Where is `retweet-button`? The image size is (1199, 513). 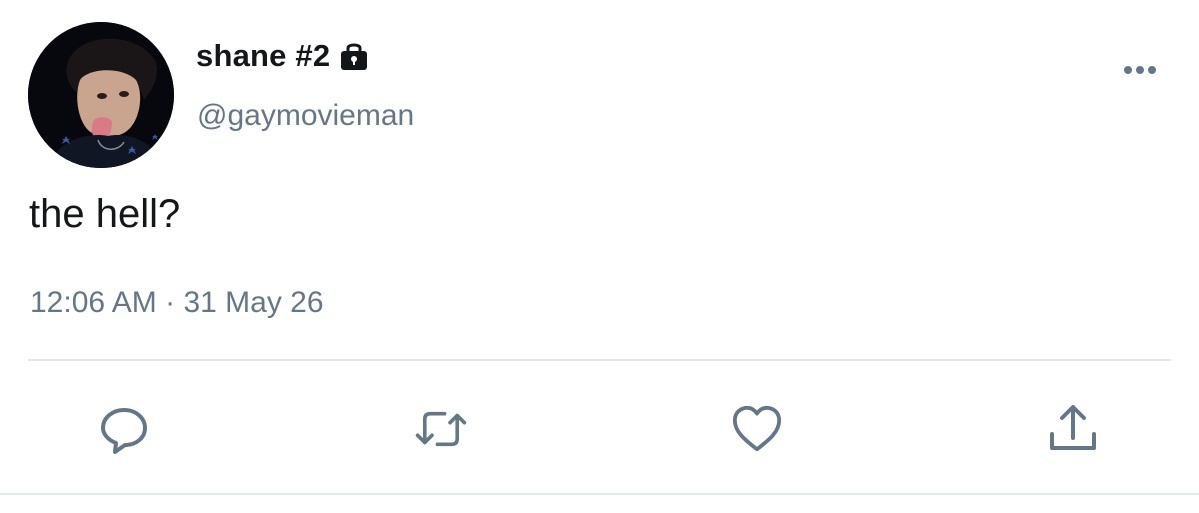
retweet-button is located at coordinates (441, 429).